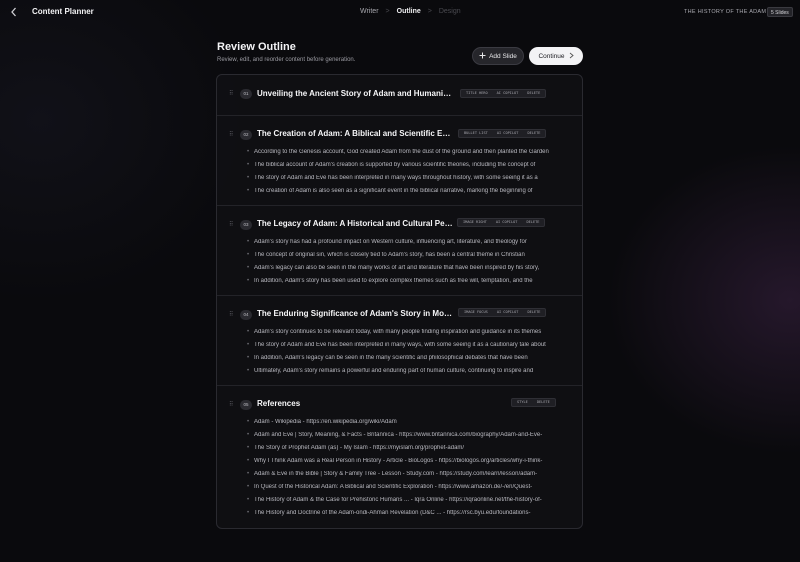 The image size is (800, 562). What do you see at coordinates (369, 11) in the screenshot?
I see `step-writer: Writer` at bounding box center [369, 11].